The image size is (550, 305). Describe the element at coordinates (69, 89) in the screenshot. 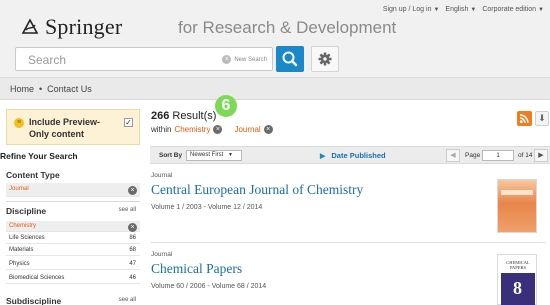

I see `breadcrumb-contact: Contact Us` at that location.